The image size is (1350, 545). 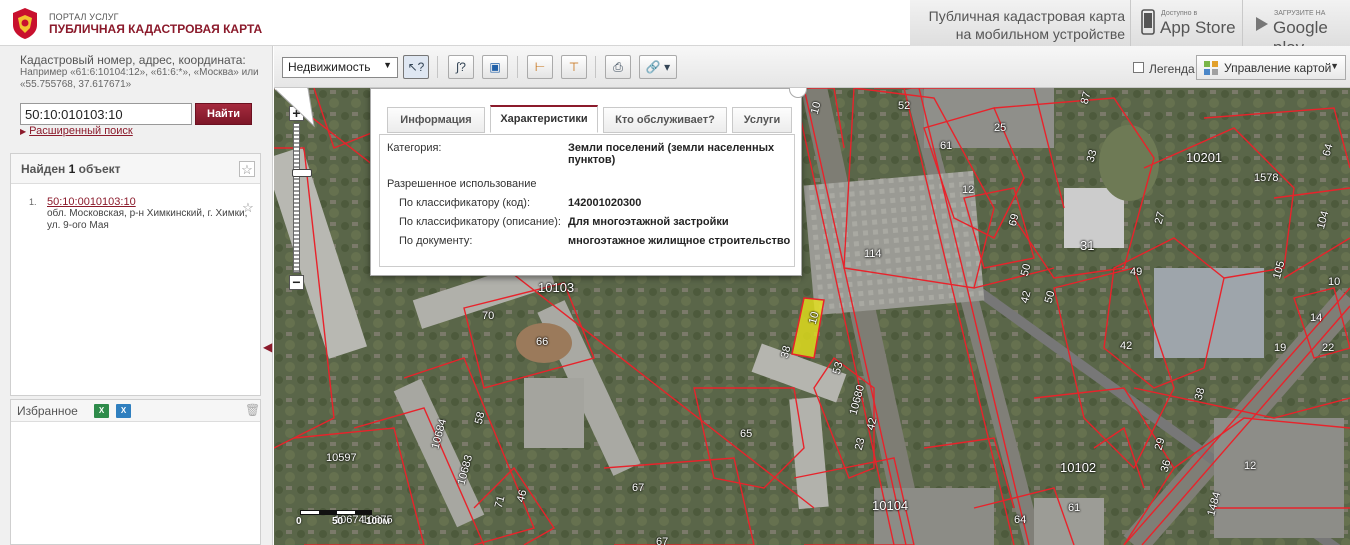 I want to click on tab-information: Информация, so click(x=436, y=120).